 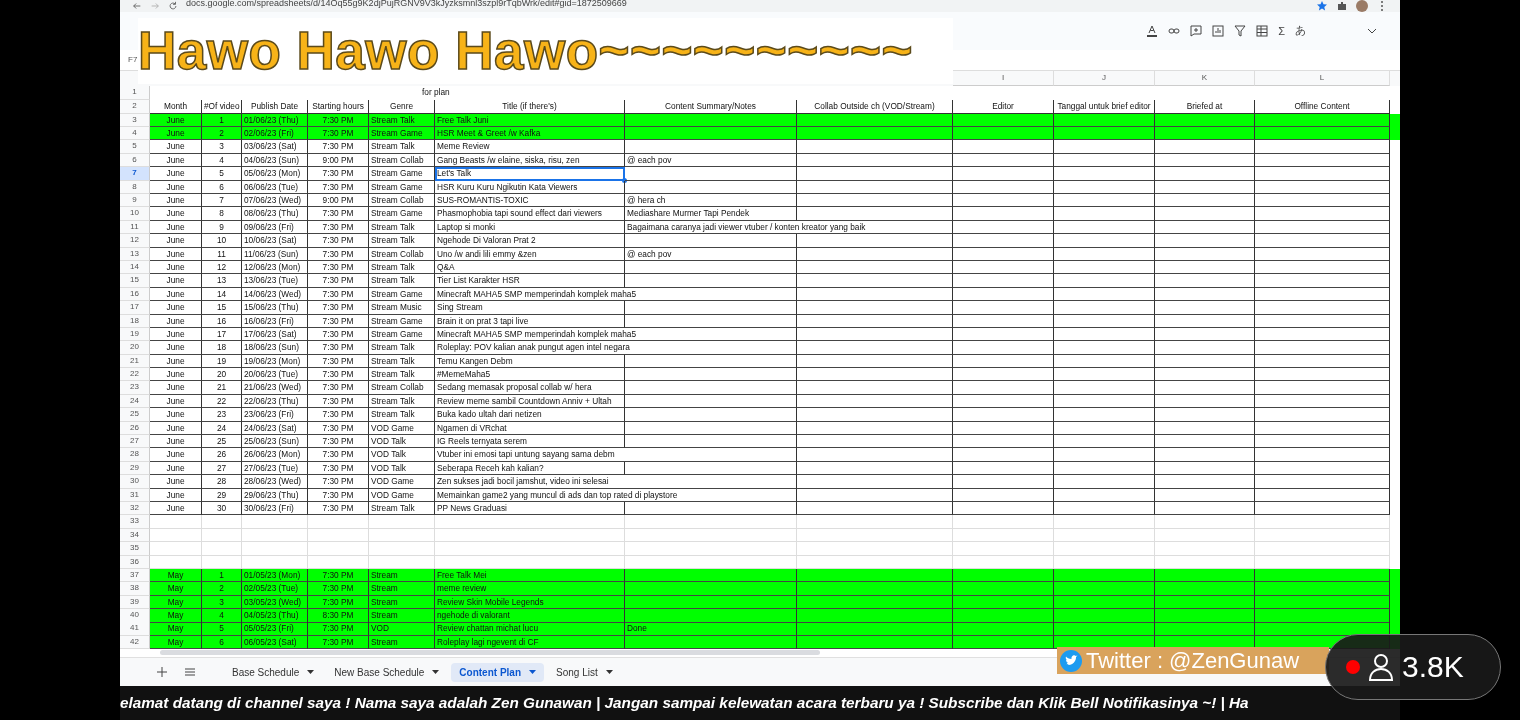 What do you see at coordinates (1240, 30) in the screenshot?
I see `filter-icon` at bounding box center [1240, 30].